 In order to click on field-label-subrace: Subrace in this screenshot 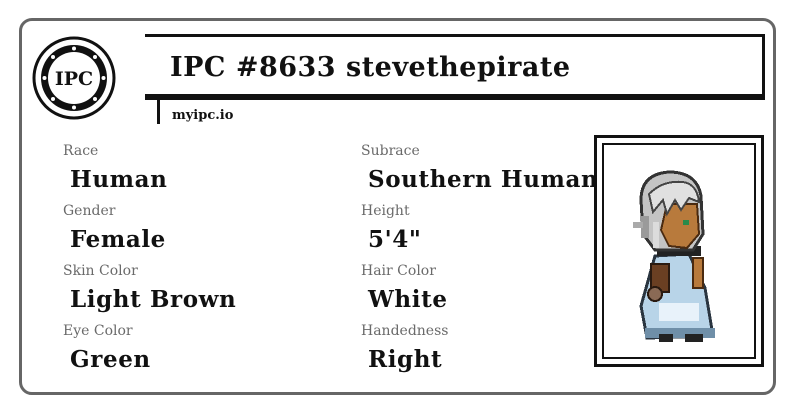, I will do `click(390, 151)`.